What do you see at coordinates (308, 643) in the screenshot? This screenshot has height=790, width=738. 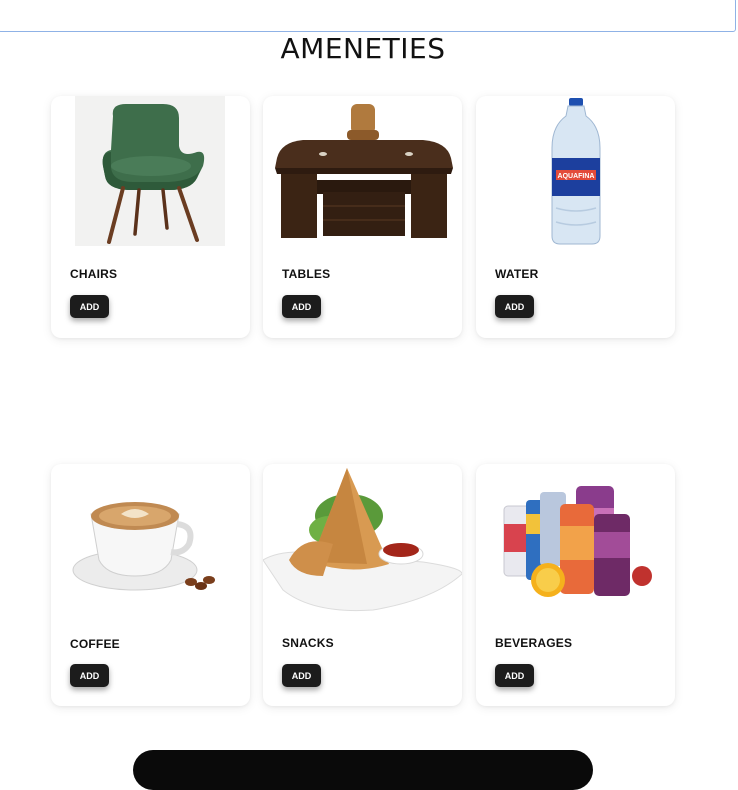 I see `amenity-label-snacks: SNACKS` at bounding box center [308, 643].